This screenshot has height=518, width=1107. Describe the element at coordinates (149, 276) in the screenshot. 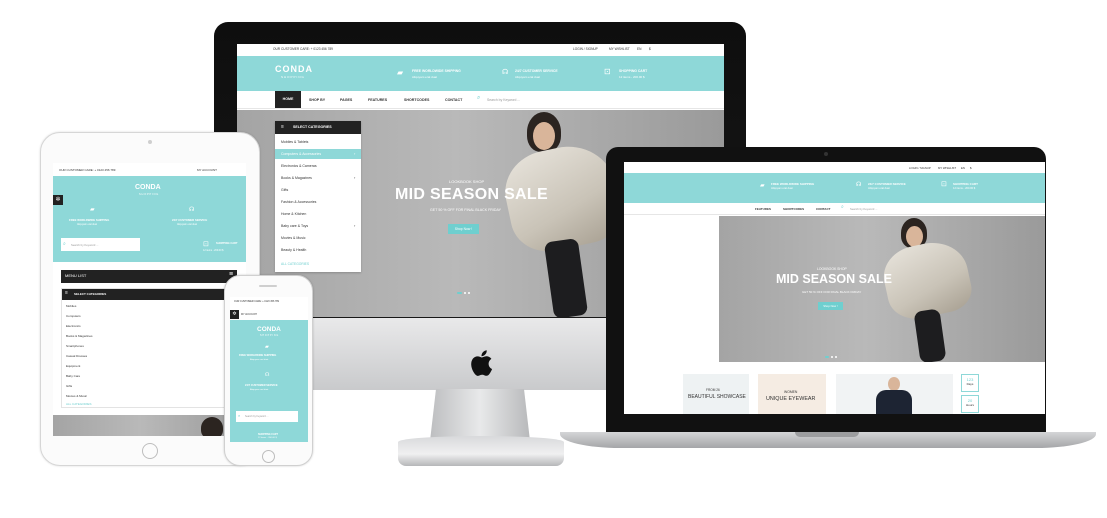

I see `menu-list-bar` at that location.